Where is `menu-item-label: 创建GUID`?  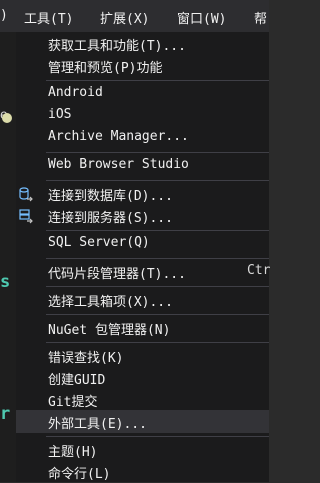 menu-item-label: 创建GUID is located at coordinates (77, 380).